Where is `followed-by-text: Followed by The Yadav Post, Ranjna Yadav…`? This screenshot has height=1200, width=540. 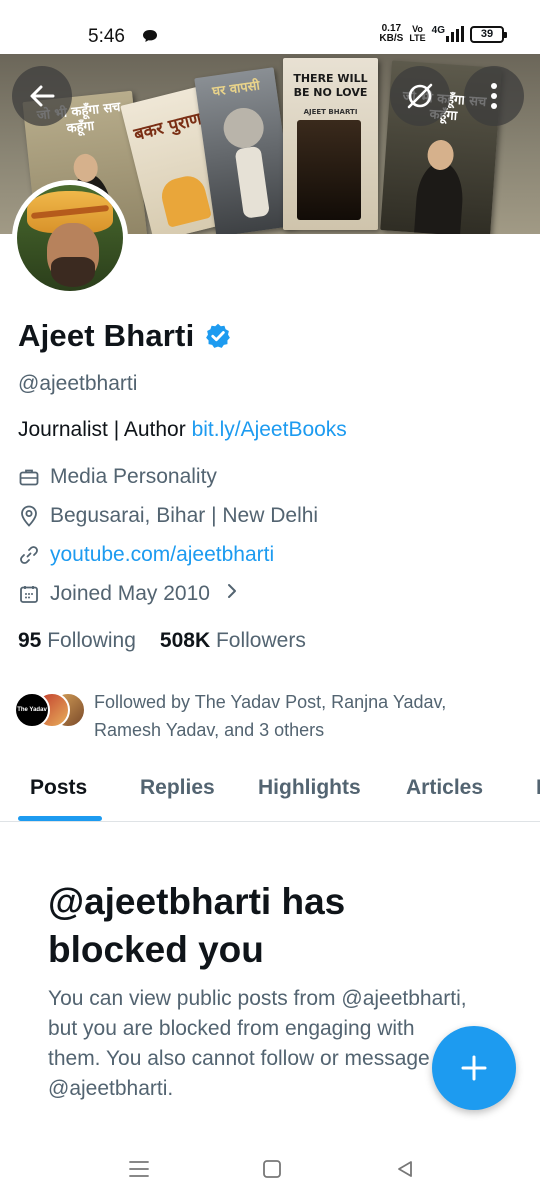
followed-by-text: Followed by The Yadav Post, Ranjna Yadav… is located at coordinates (270, 716).